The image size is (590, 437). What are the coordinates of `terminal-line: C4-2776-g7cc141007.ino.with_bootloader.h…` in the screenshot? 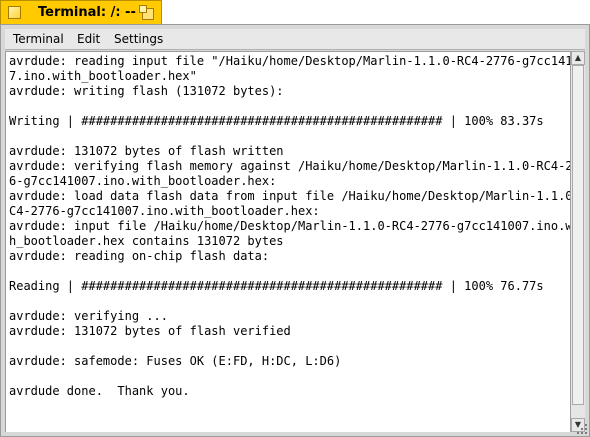 It's located at (164, 211).